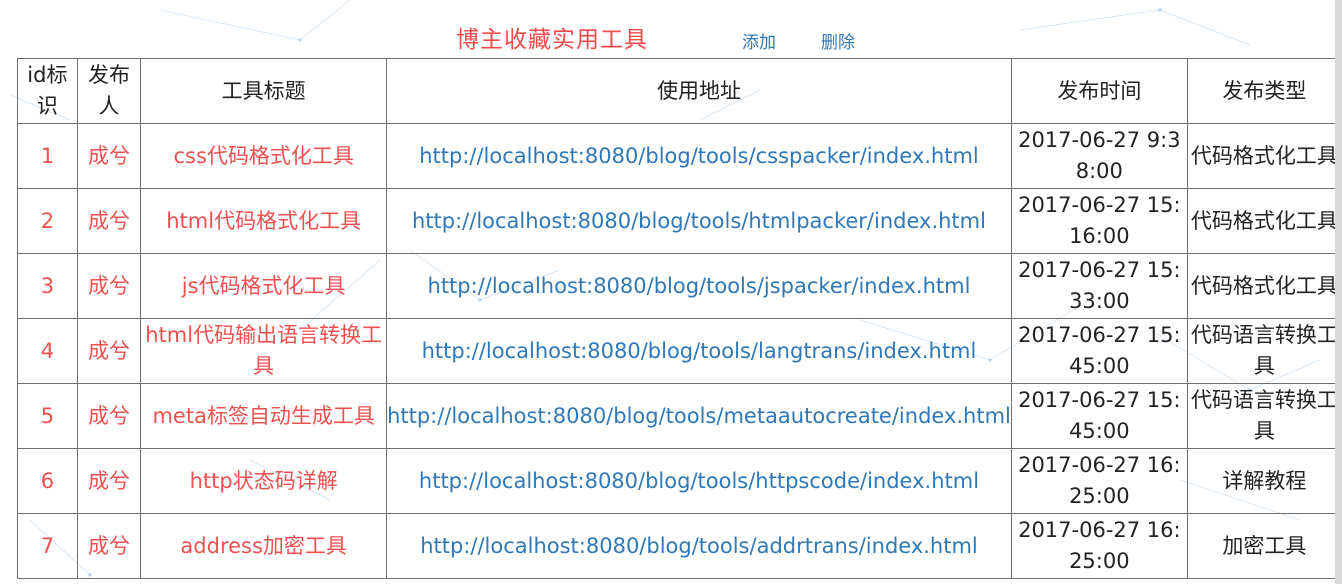 This screenshot has height=584, width=1342. What do you see at coordinates (1099, 221) in the screenshot?
I see `cell-time: 2017-06-27 15:16:00` at bounding box center [1099, 221].